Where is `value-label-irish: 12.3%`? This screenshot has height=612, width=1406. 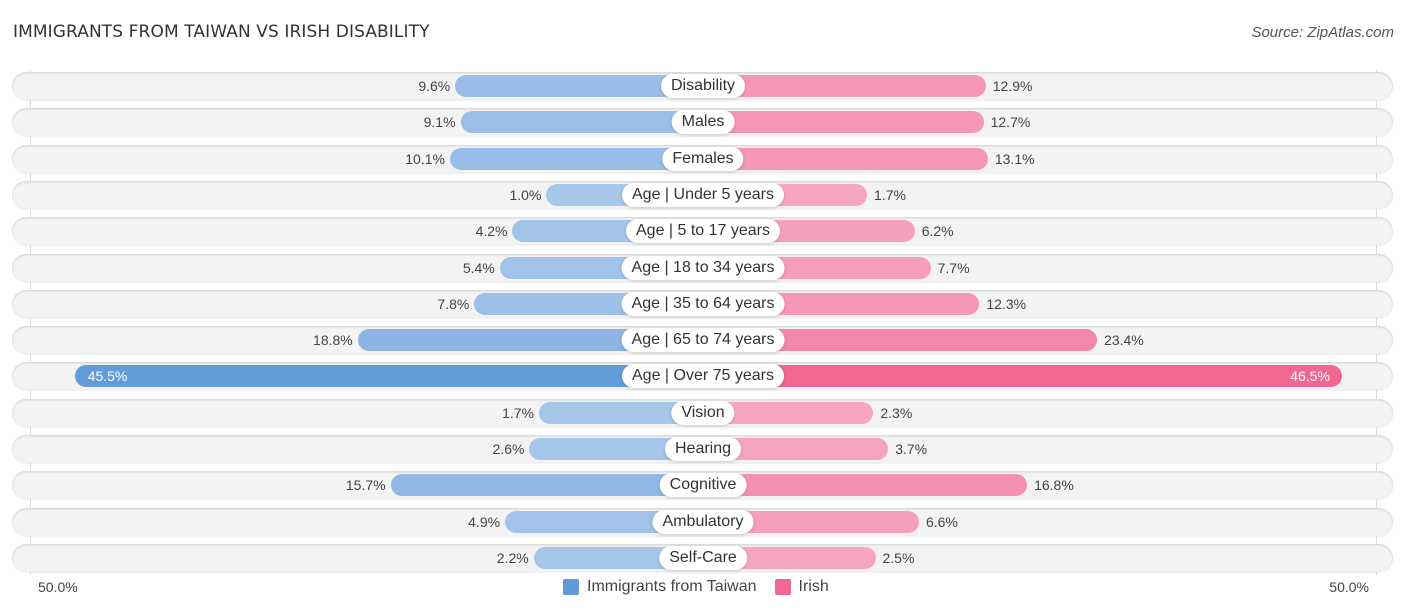 value-label-irish: 12.3% is located at coordinates (1006, 303).